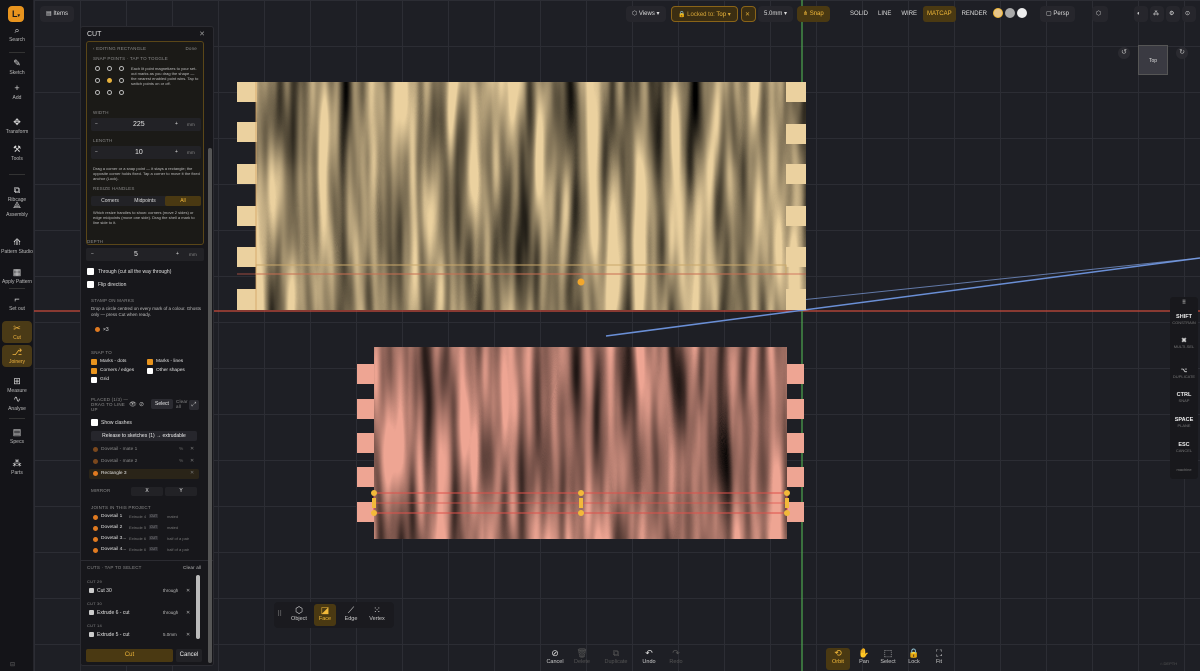  Describe the element at coordinates (649, 656) in the screenshot. I see `action-undo: ↶ Undo` at that location.